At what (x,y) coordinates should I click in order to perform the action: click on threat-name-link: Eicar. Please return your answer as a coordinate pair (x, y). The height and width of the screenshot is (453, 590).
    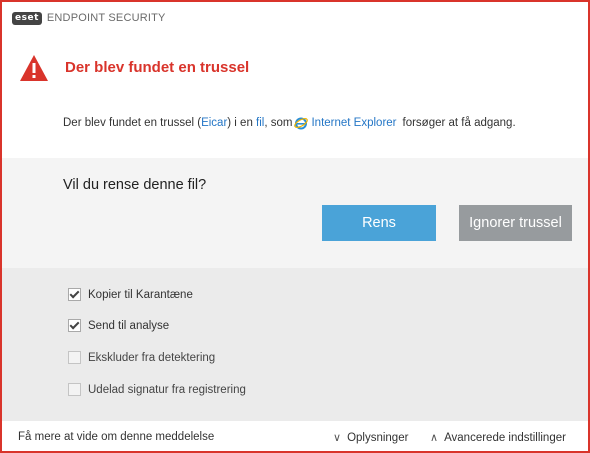
    Looking at the image, I should click on (214, 123).